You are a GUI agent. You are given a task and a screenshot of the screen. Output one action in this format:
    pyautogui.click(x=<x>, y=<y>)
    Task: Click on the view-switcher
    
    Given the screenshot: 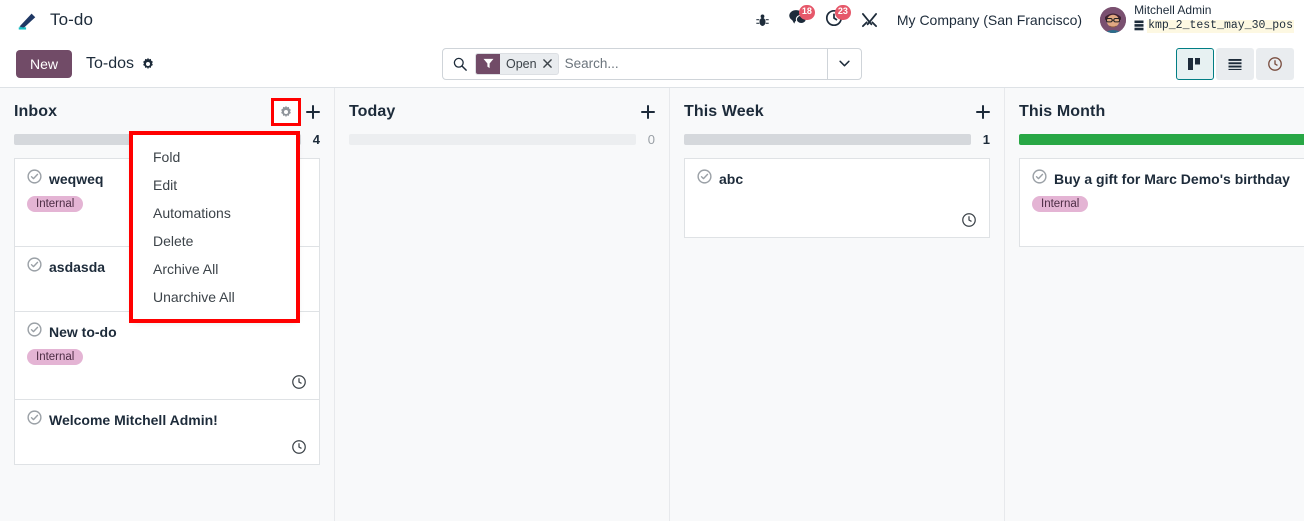 What is the action you would take?
    pyautogui.click(x=1235, y=63)
    